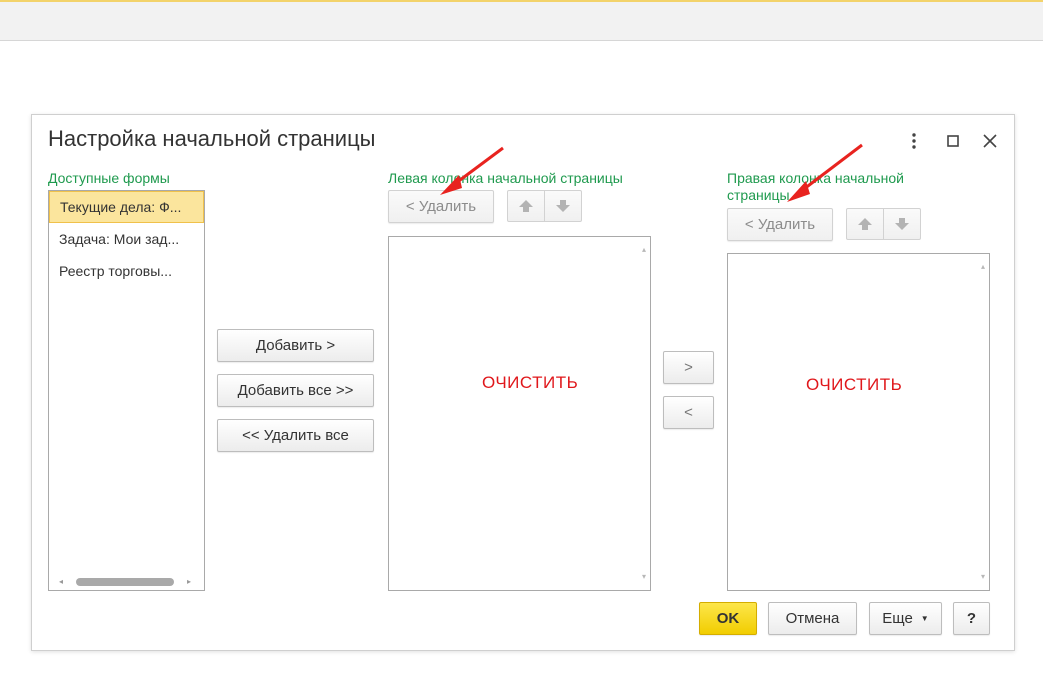 Image resolution: width=1043 pixels, height=682 pixels. I want to click on left-move-buttons, so click(544, 206).